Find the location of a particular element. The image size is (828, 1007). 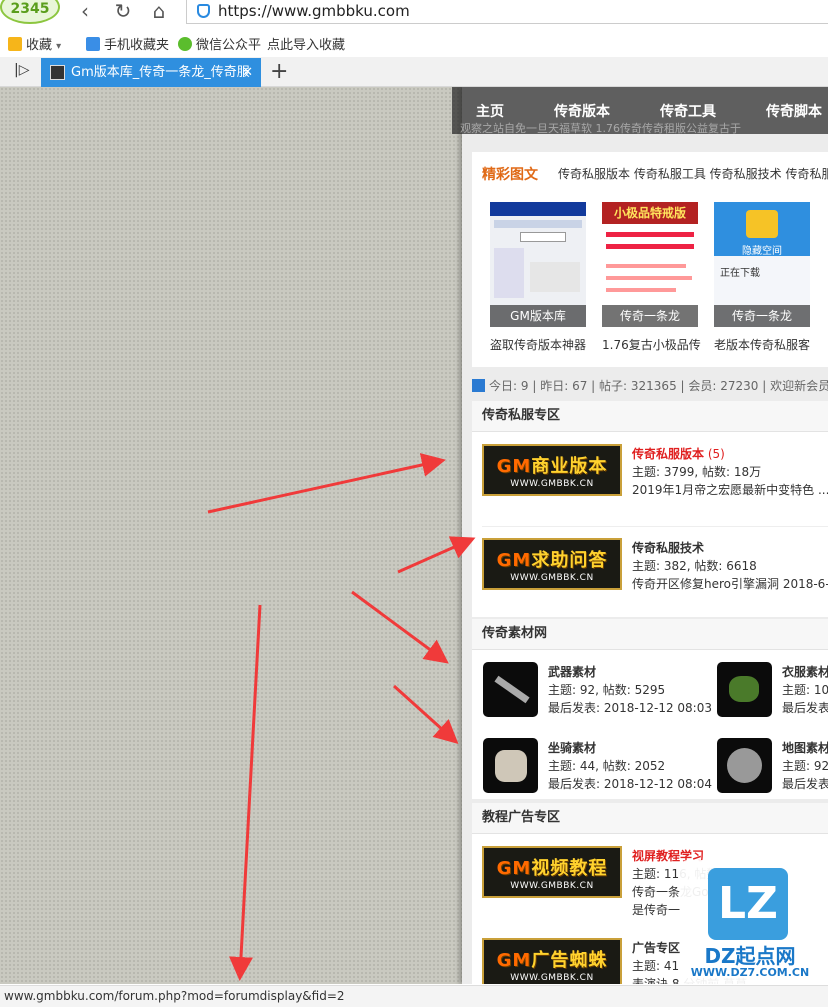

site-watermark: LZ DZ起点网 WWW.DZ7.COM.CN is located at coordinates (750, 927).